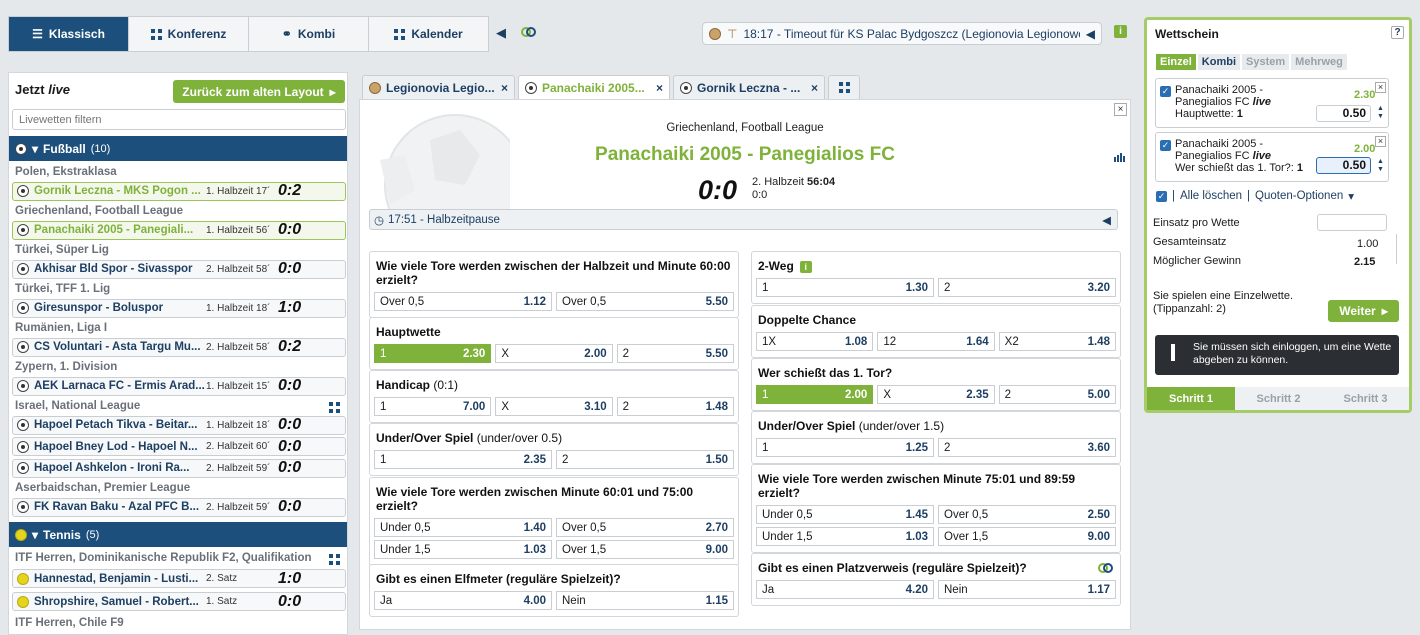 The width and height of the screenshot is (1420, 635). I want to click on odds-button: X 2.35, so click(936, 394).